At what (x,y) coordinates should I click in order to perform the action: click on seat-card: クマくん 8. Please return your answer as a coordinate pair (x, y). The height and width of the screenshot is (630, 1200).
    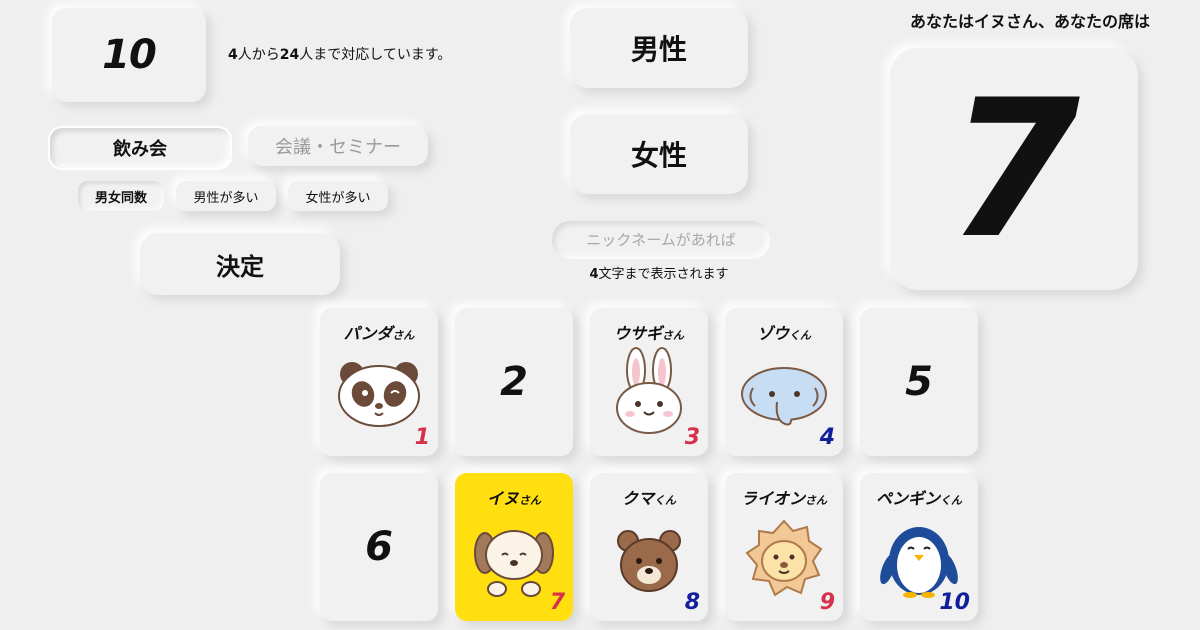
    Looking at the image, I should click on (649, 547).